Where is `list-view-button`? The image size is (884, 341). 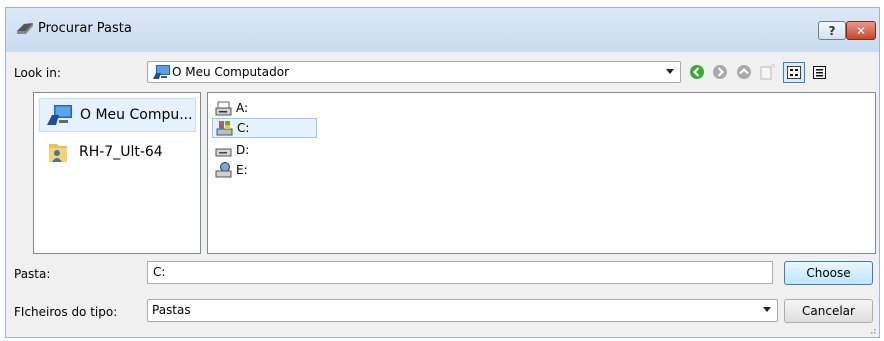
list-view-button is located at coordinates (794, 72).